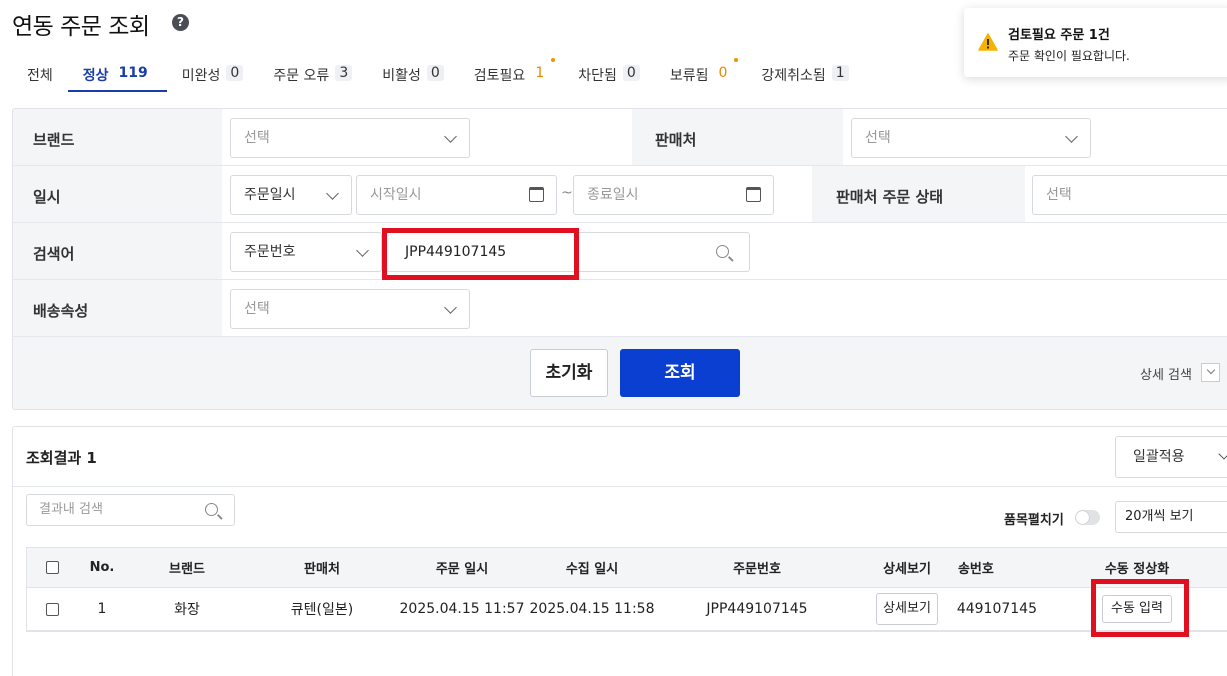 The height and width of the screenshot is (676, 1227). I want to click on shipping-select: 선택, so click(350, 309).